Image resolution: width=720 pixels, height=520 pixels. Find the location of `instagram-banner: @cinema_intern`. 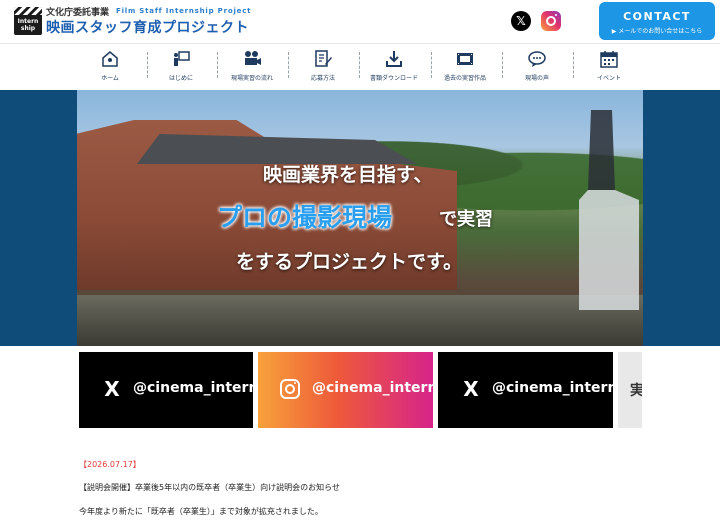

instagram-banner: @cinema_intern is located at coordinates (345, 390).